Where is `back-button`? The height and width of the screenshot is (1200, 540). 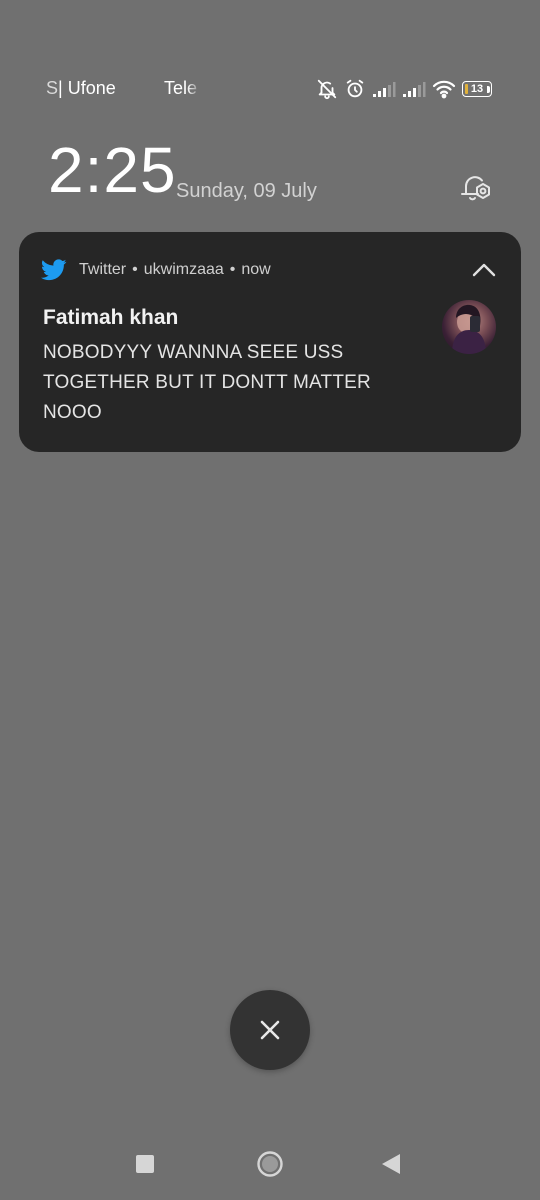
back-button is located at coordinates (391, 1164).